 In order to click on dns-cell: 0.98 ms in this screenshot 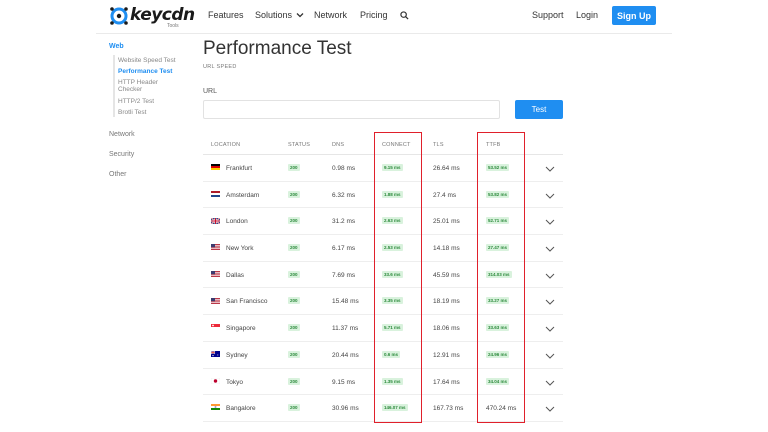, I will do `click(344, 168)`.